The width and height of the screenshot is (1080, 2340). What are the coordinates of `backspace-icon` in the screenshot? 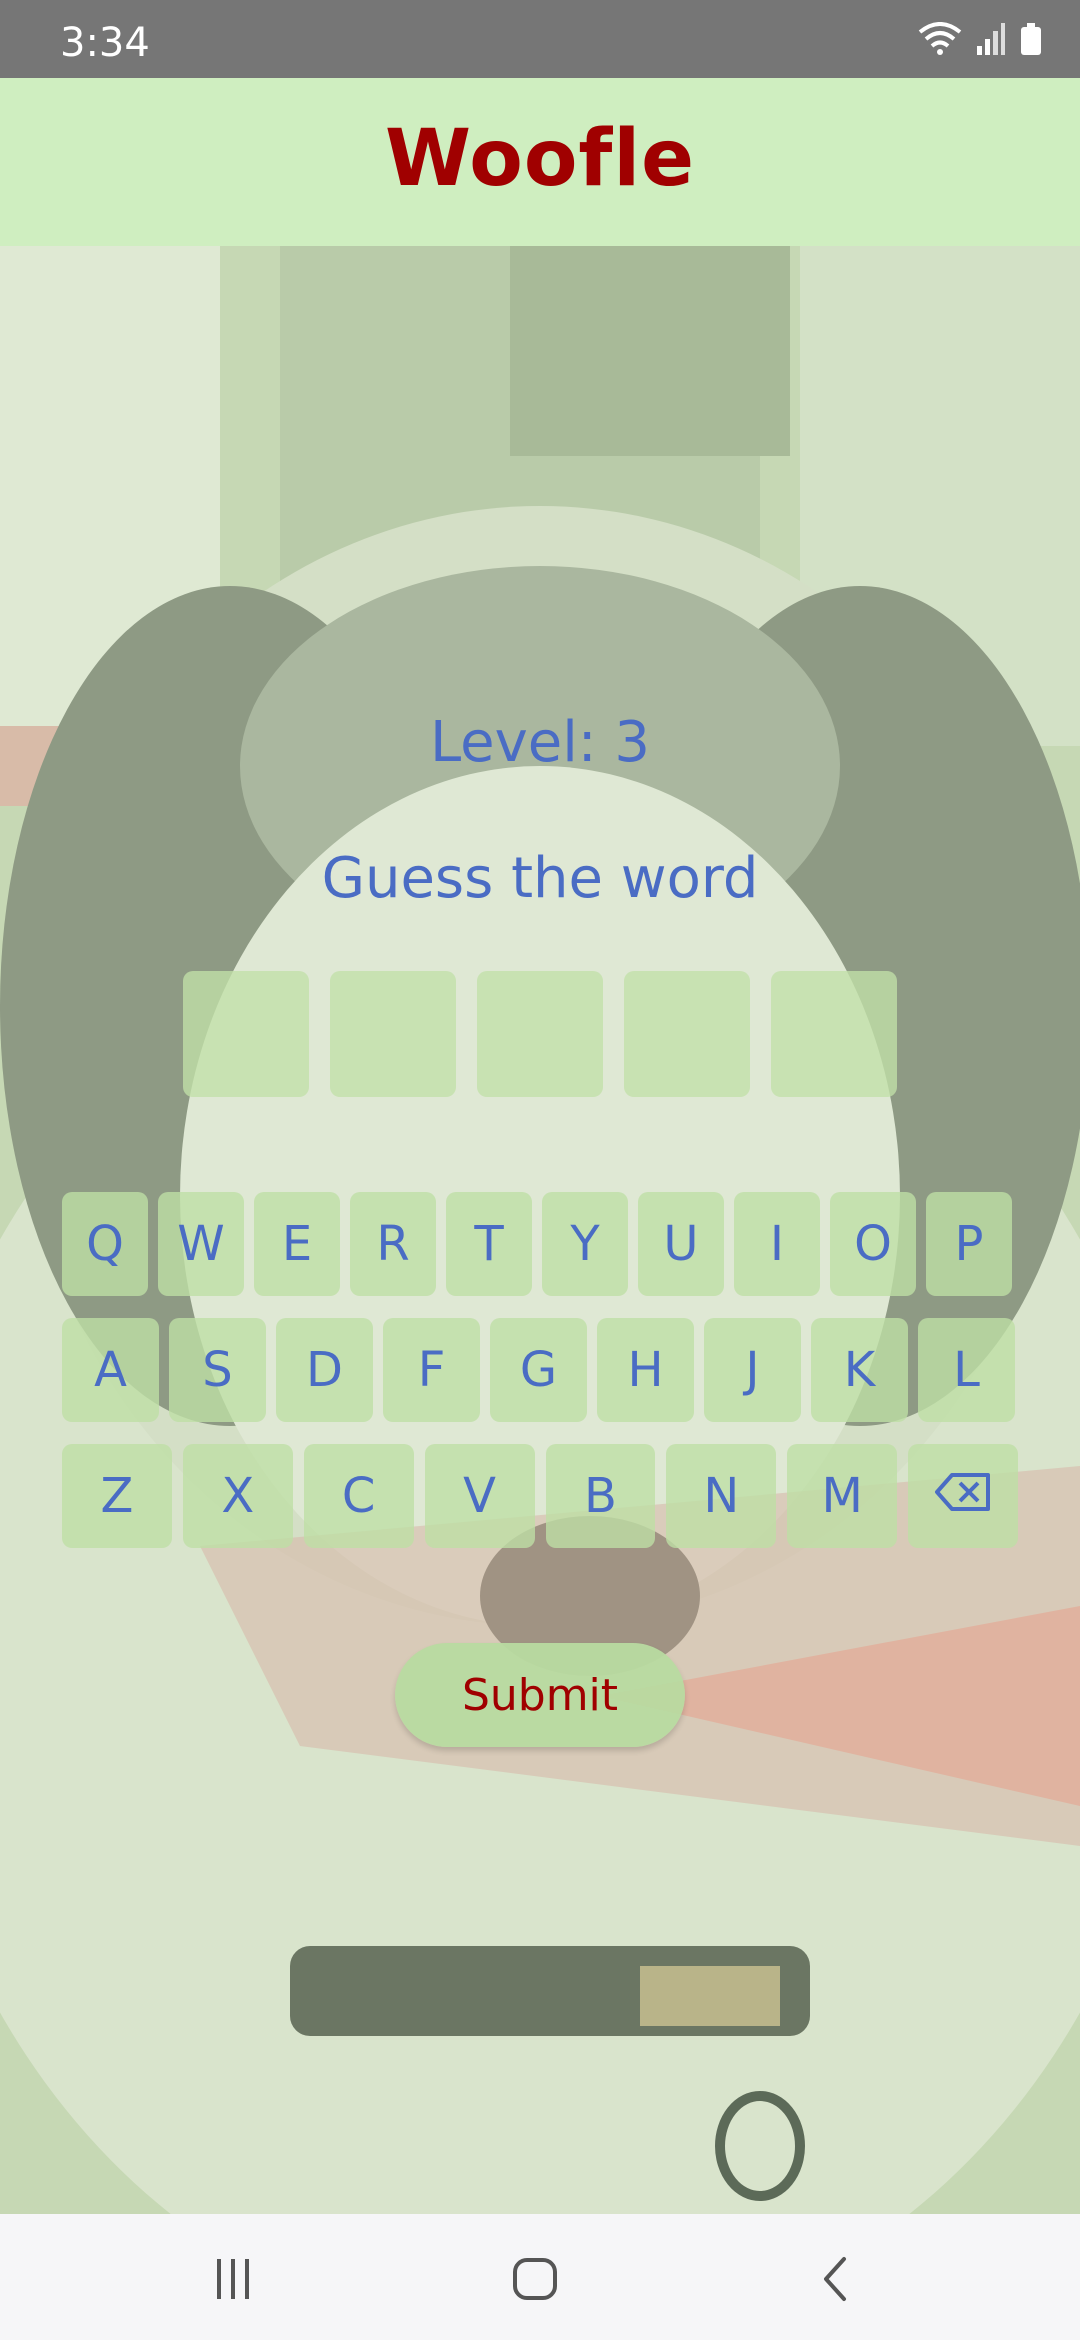 It's located at (963, 1496).